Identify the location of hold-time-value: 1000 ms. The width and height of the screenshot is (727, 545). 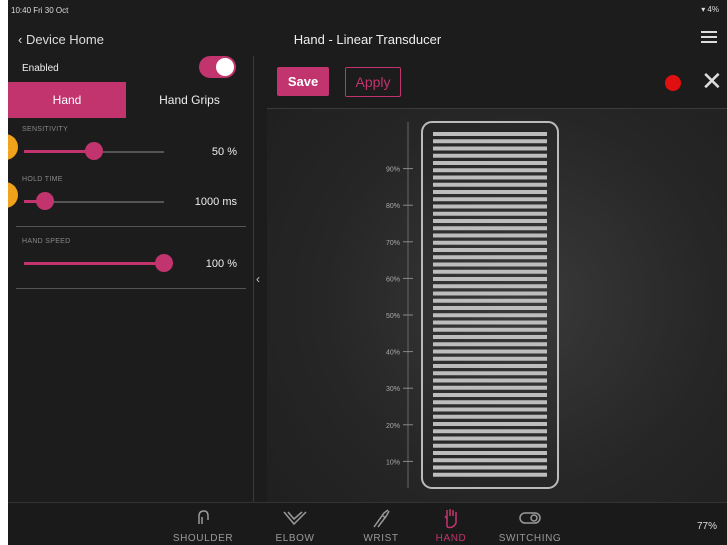
(215, 202).